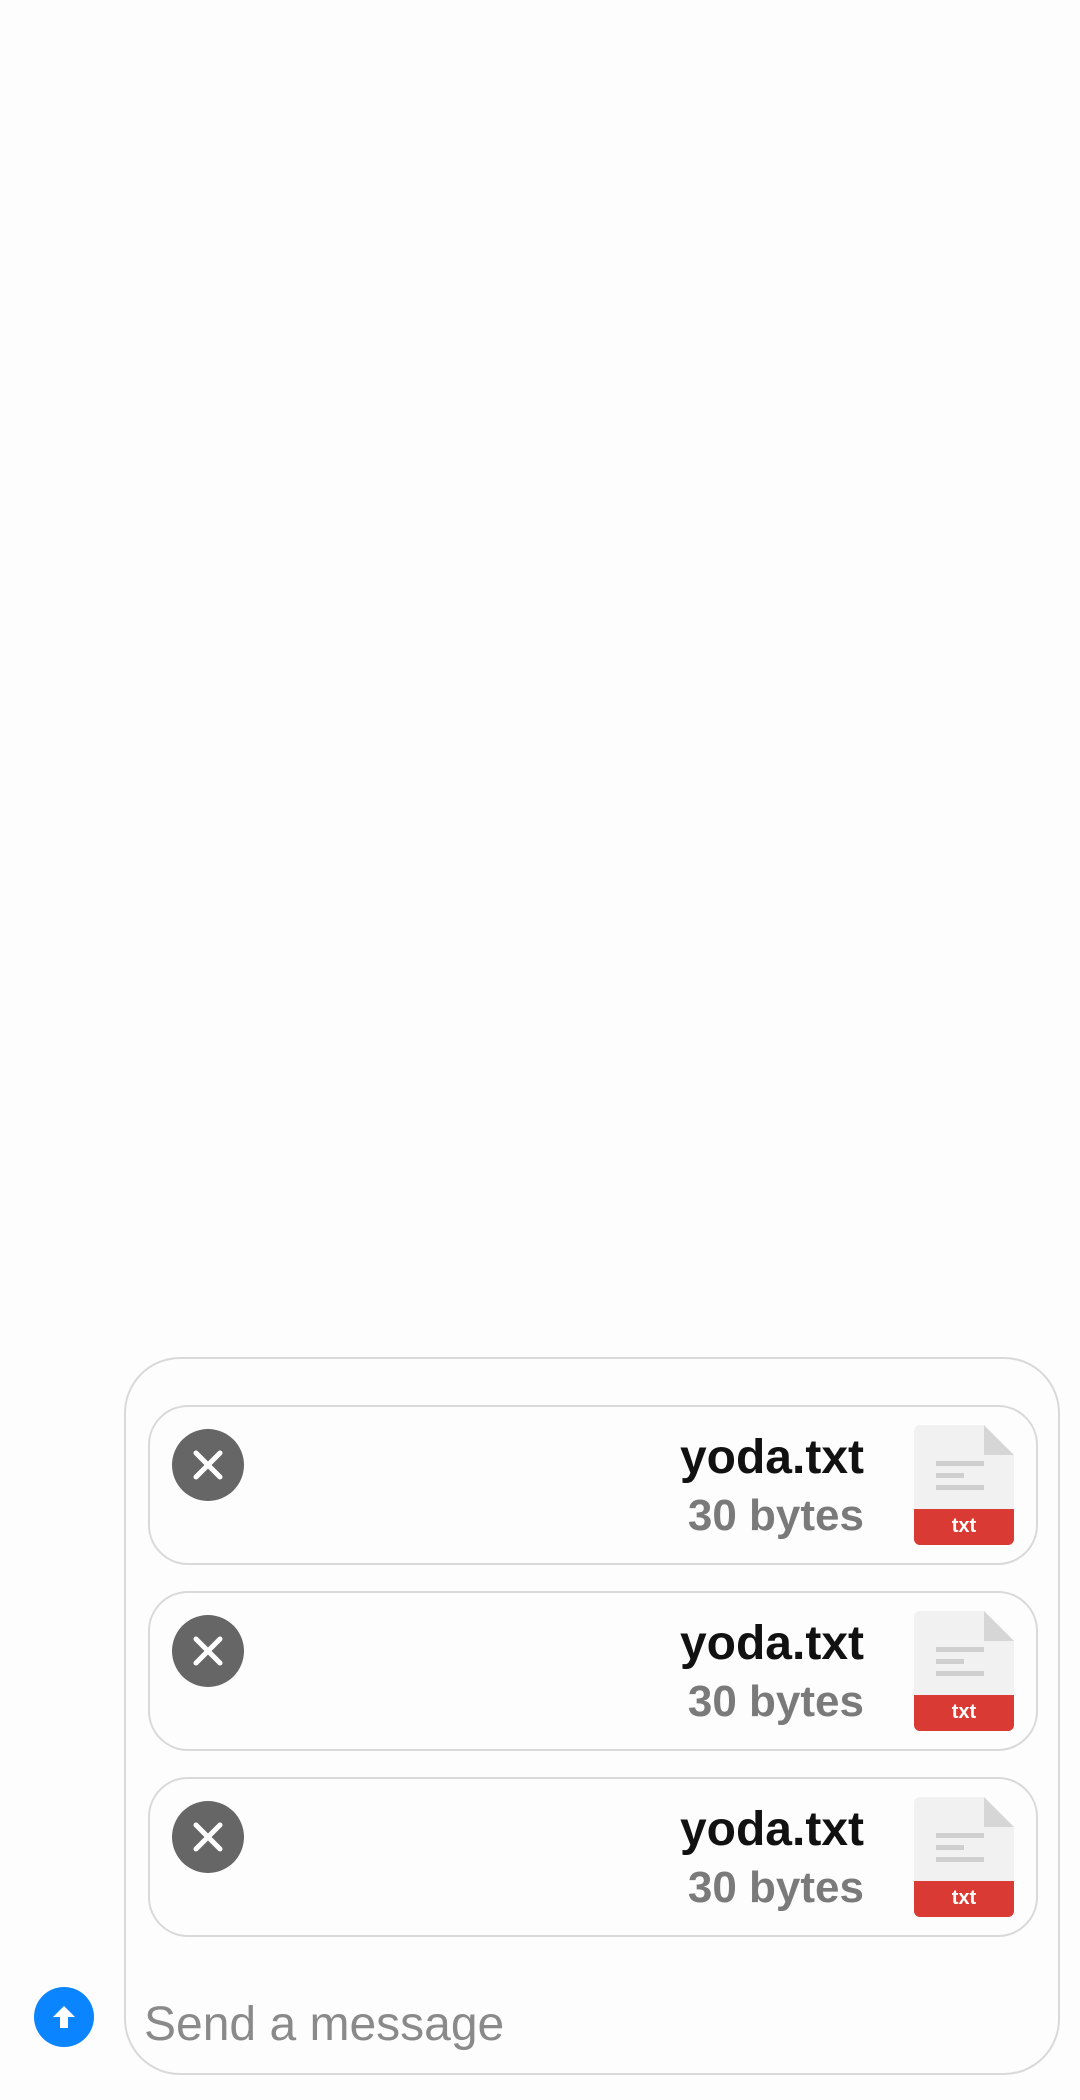 The image size is (1080, 2100). I want to click on arrow-up-icon, so click(64, 2017).